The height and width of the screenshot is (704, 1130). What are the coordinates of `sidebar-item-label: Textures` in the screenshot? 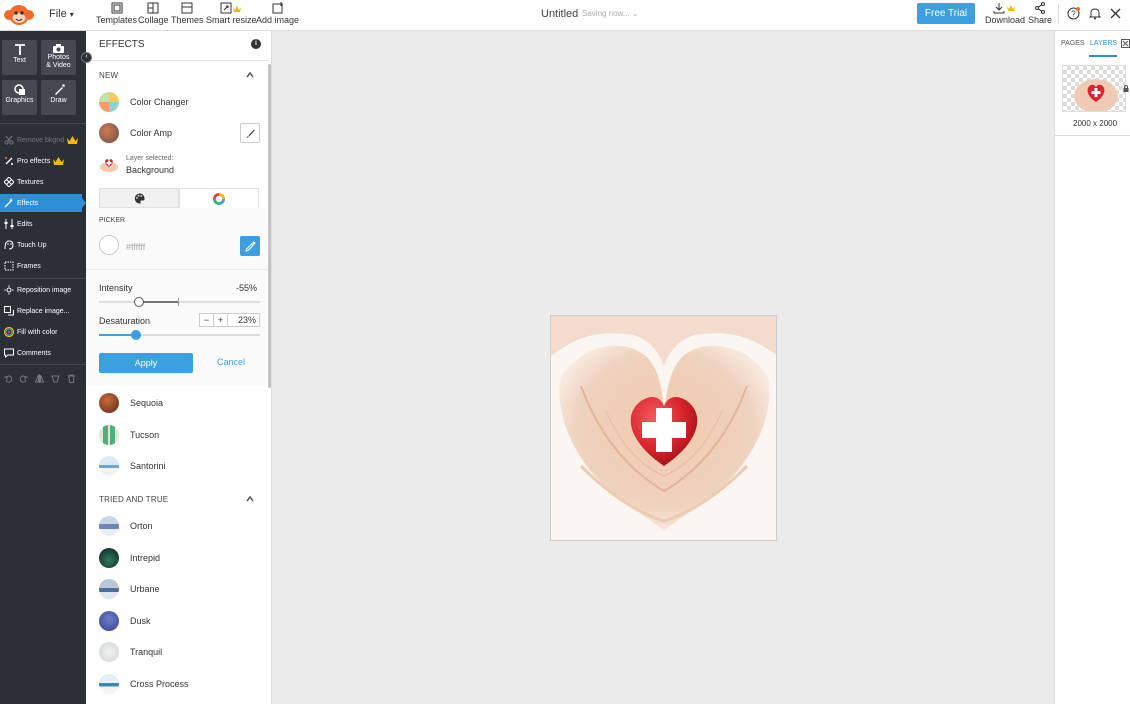 It's located at (30, 182).